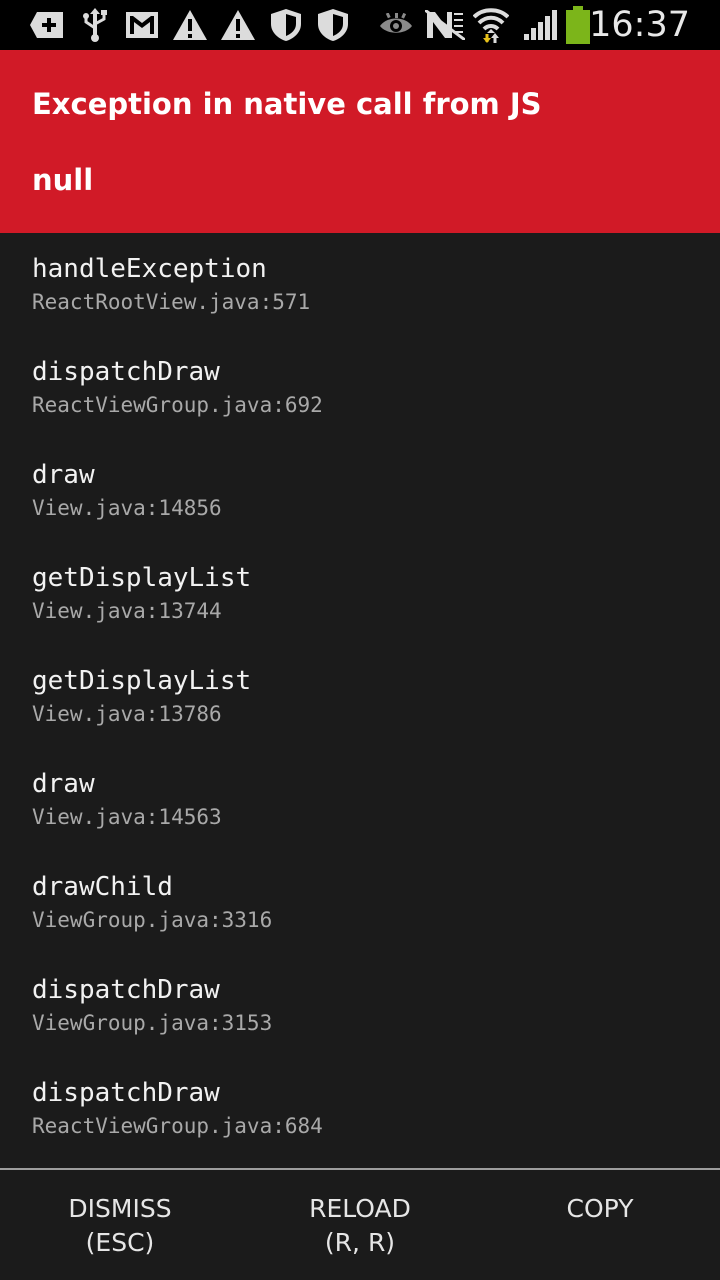 This screenshot has height=1280, width=720. I want to click on error-message: null, so click(63, 180).